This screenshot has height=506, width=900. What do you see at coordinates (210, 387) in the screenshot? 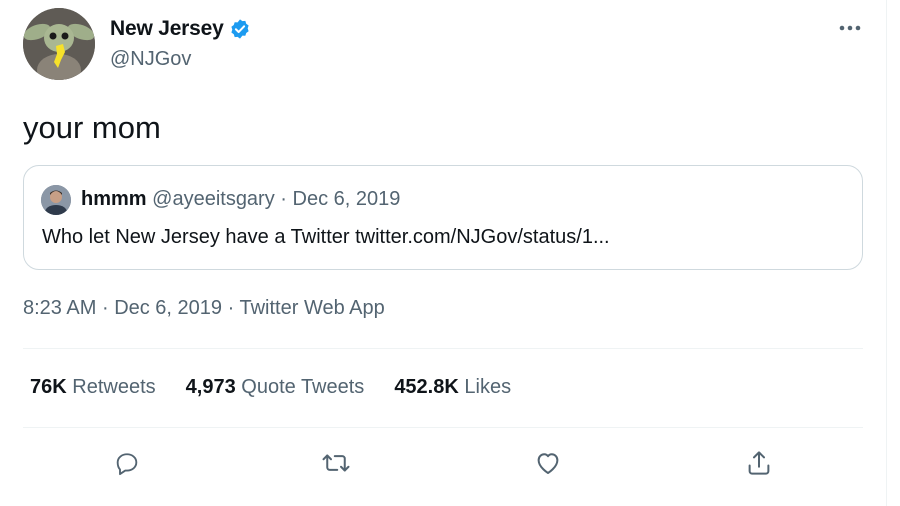
I see `quote-tweets-count: 4,973` at bounding box center [210, 387].